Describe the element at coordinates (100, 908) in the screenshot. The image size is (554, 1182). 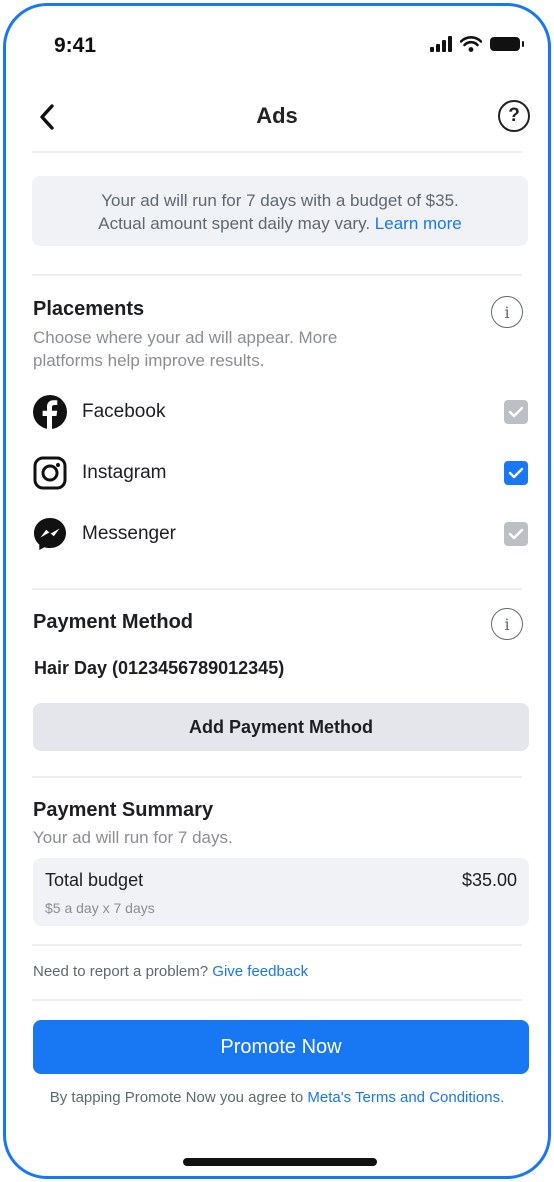
I see `total-budget-calculation: $5 a day x 7 days` at that location.